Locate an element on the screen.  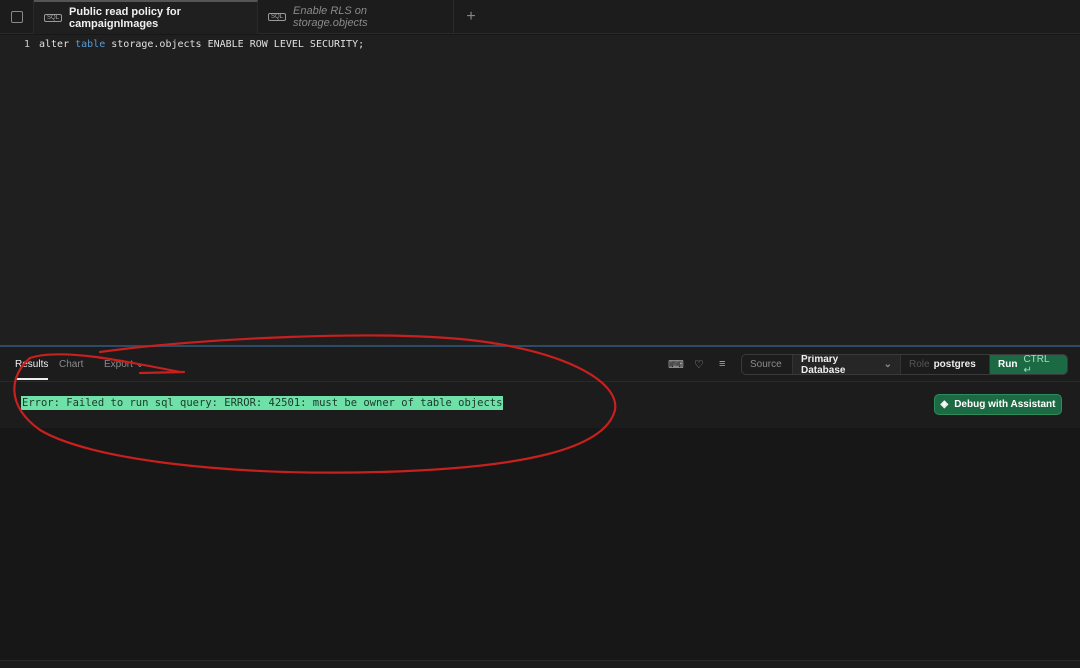
run-button: Run CTRL ↵ is located at coordinates (1028, 364).